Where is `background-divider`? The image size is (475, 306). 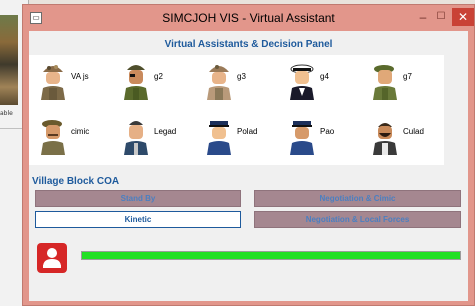 background-divider is located at coordinates (12, 128).